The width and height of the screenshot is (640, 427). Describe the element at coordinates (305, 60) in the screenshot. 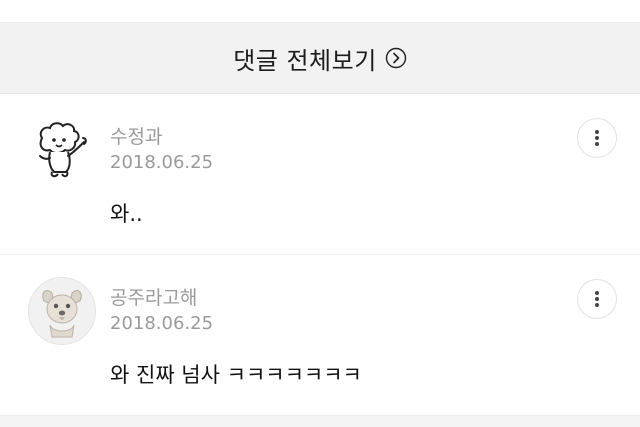

I see `view-all-comments-label: 댓글 전체보기` at that location.